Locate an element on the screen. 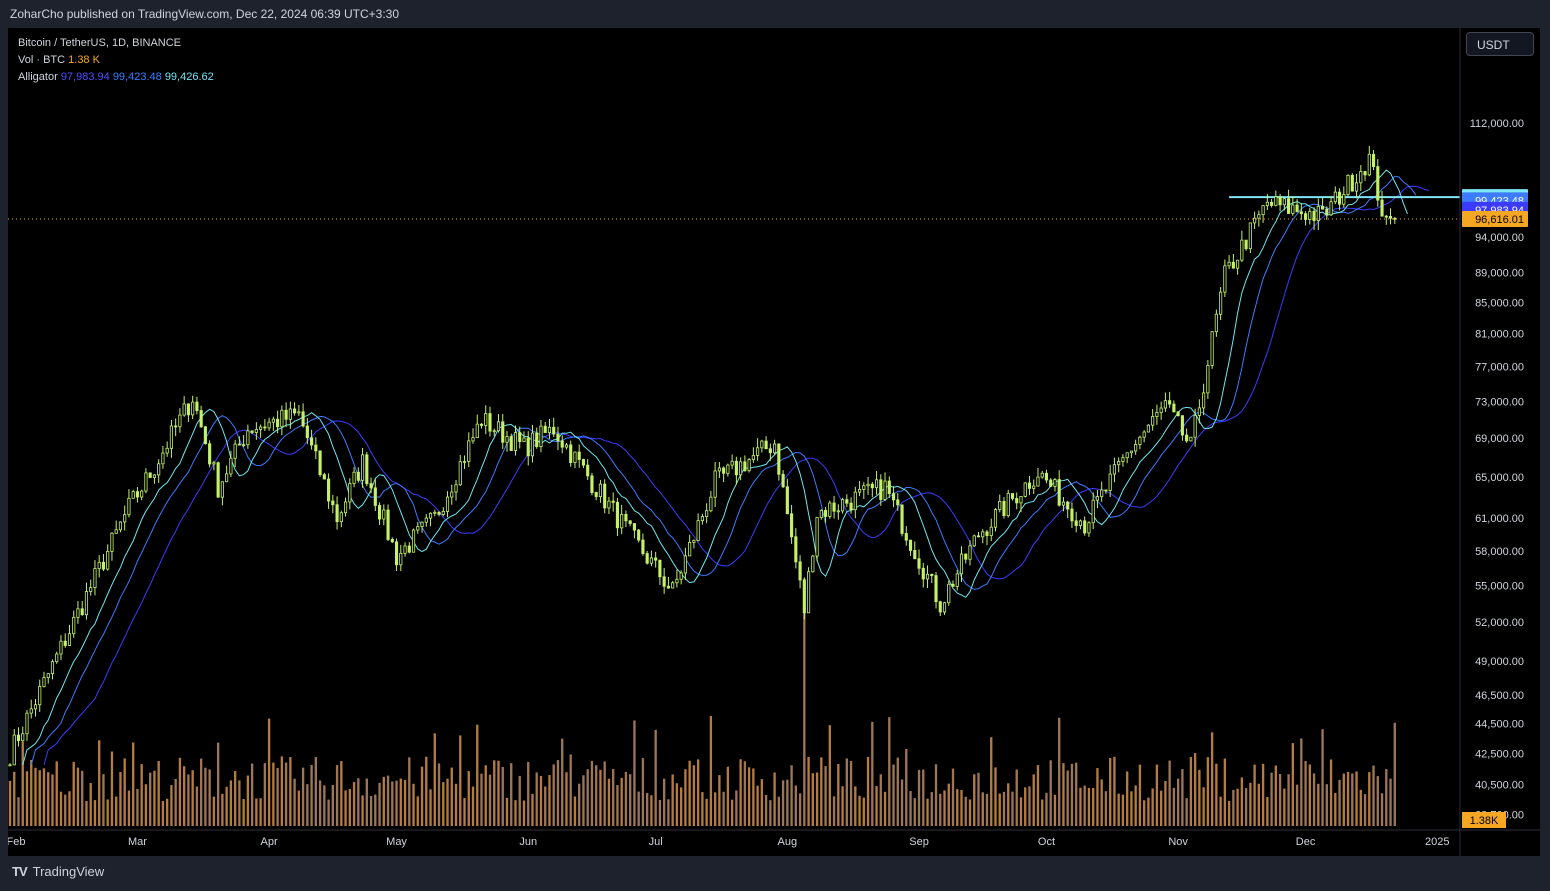  currency-button: USDT is located at coordinates (1500, 44).